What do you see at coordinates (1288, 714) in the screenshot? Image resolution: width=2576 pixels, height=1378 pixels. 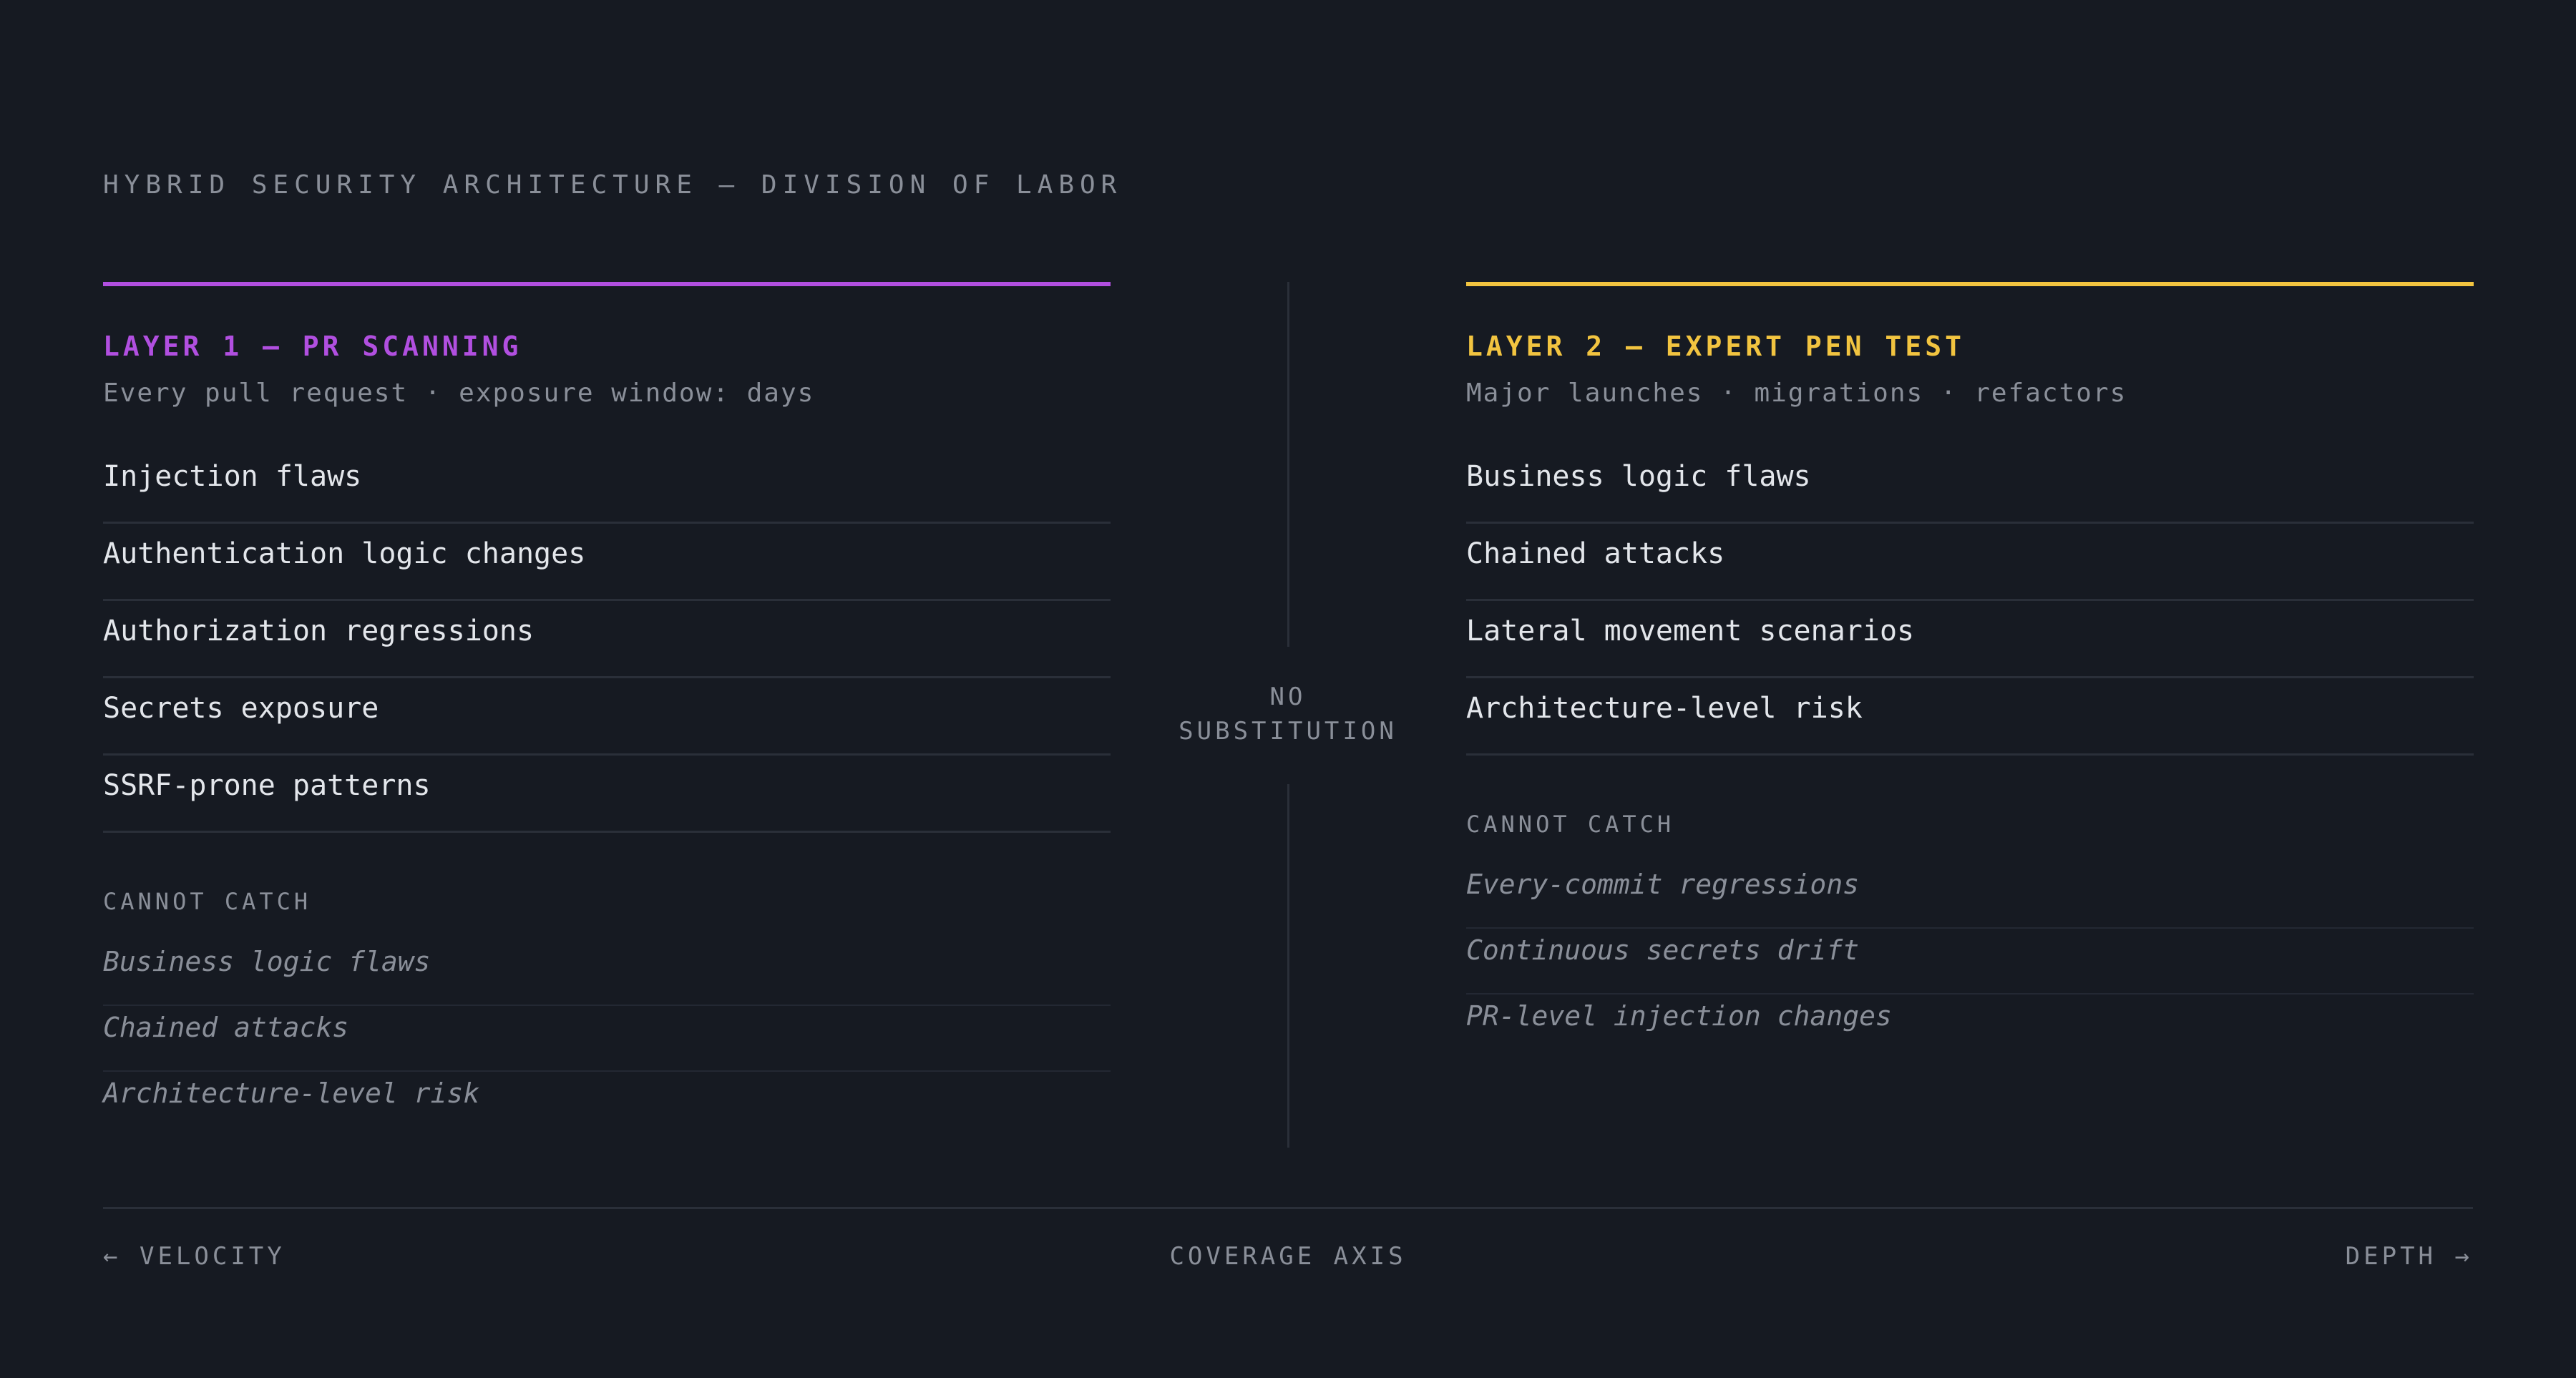 I see `no-substitution-label: NO SUBSTITUTION` at bounding box center [1288, 714].